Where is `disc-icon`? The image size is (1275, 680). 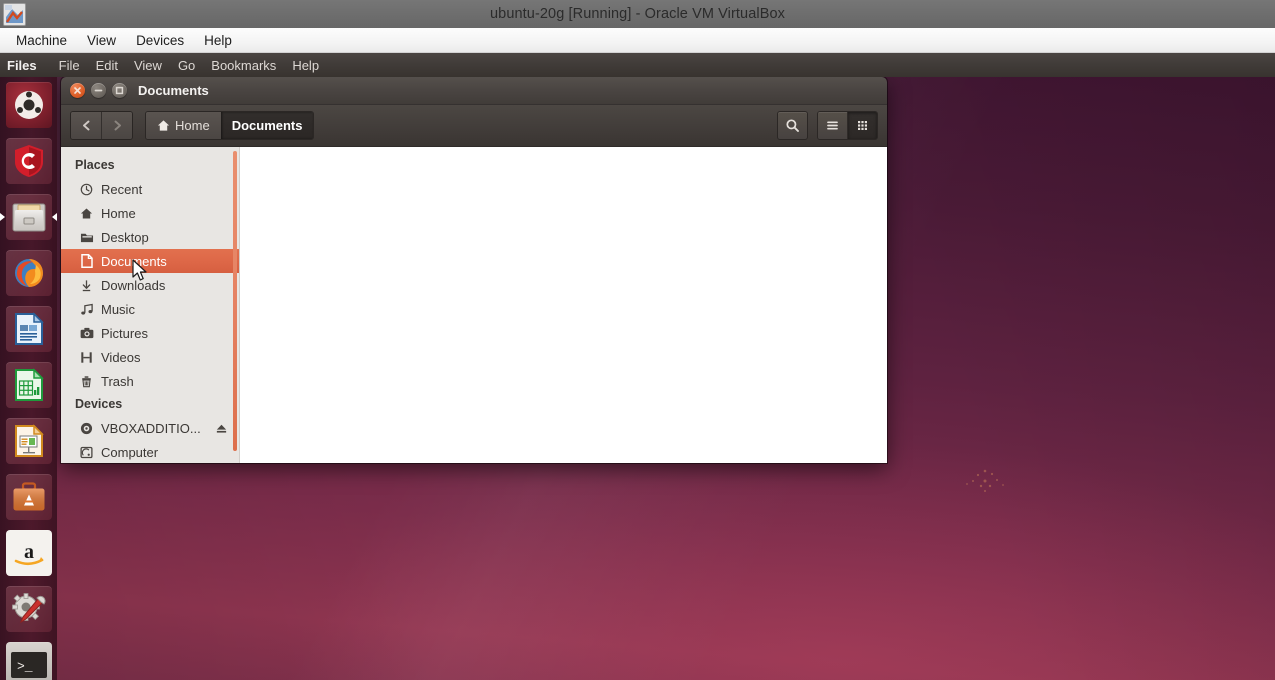
disc-icon is located at coordinates (86, 428).